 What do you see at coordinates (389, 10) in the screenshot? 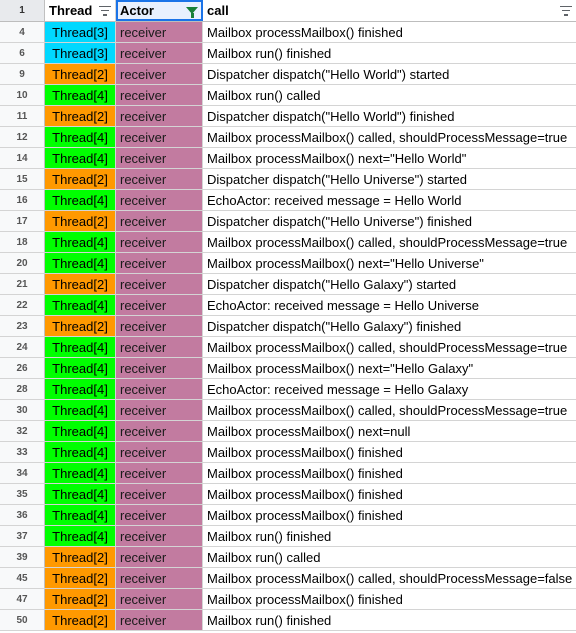
I see `call-column-header: call` at bounding box center [389, 10].